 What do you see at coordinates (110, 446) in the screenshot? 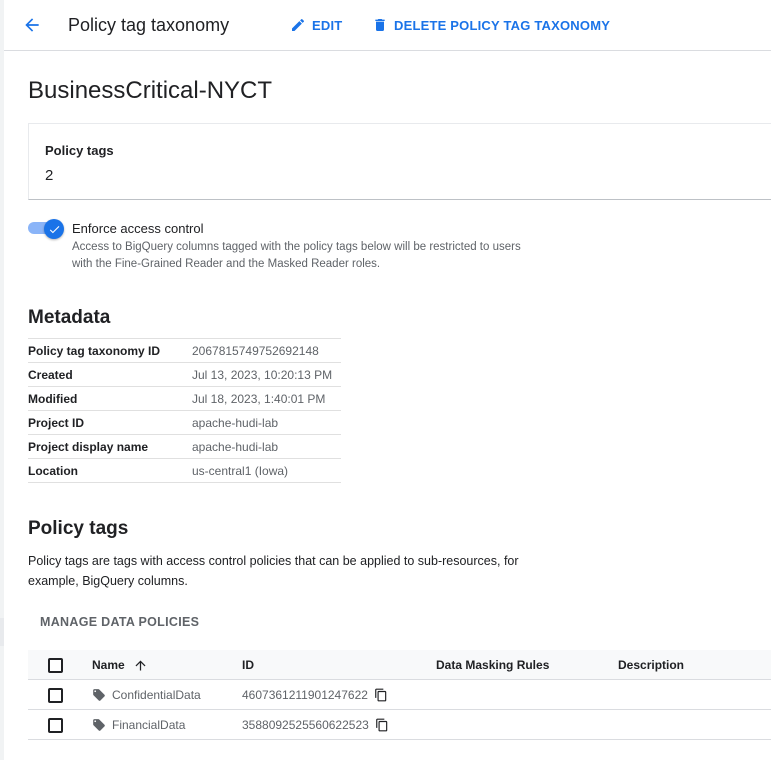
I see `metadata-key: Project display name` at bounding box center [110, 446].